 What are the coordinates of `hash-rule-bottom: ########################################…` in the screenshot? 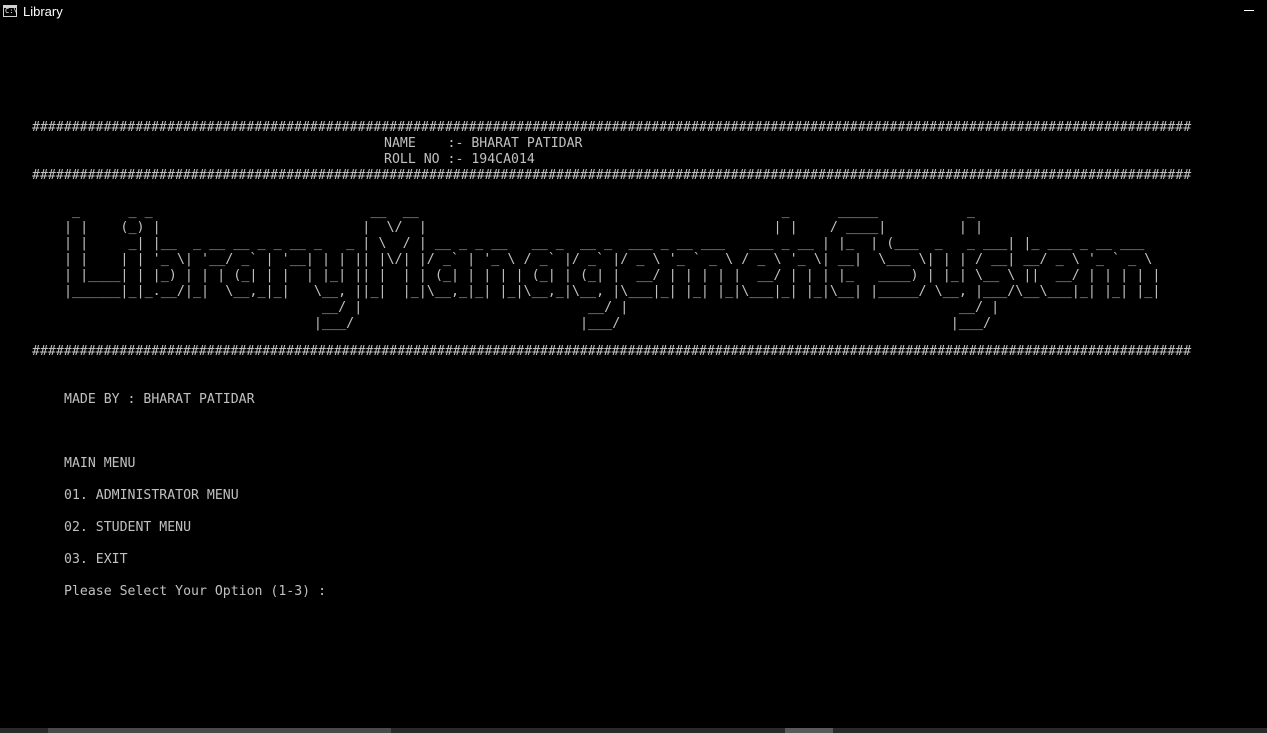 It's located at (612, 351).